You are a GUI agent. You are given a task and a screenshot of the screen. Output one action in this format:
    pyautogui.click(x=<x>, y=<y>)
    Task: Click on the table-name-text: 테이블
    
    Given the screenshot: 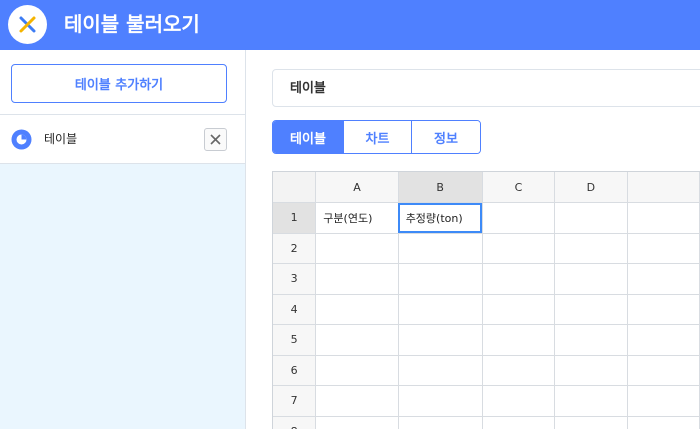 What is the action you would take?
    pyautogui.click(x=308, y=88)
    